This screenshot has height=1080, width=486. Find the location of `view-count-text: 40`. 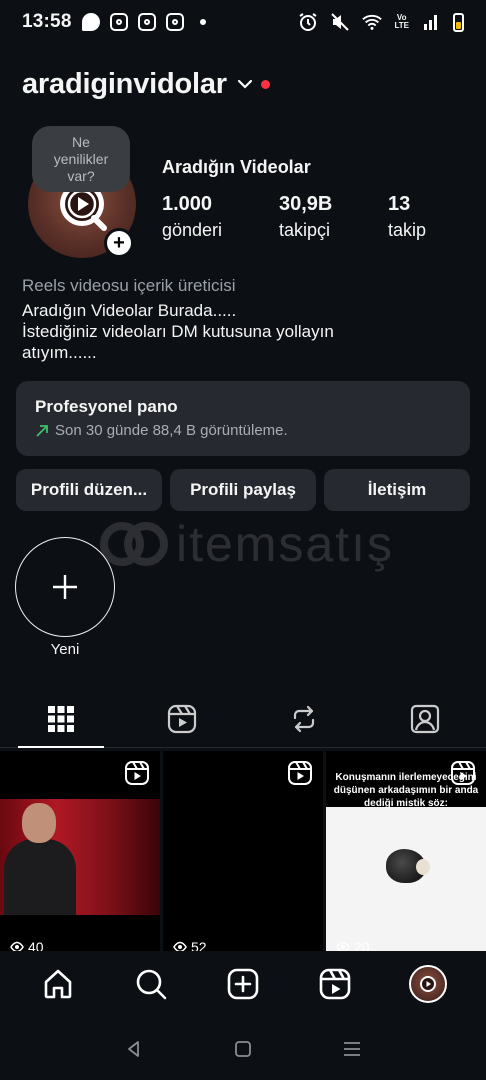

view-count-text: 40 is located at coordinates (36, 945).